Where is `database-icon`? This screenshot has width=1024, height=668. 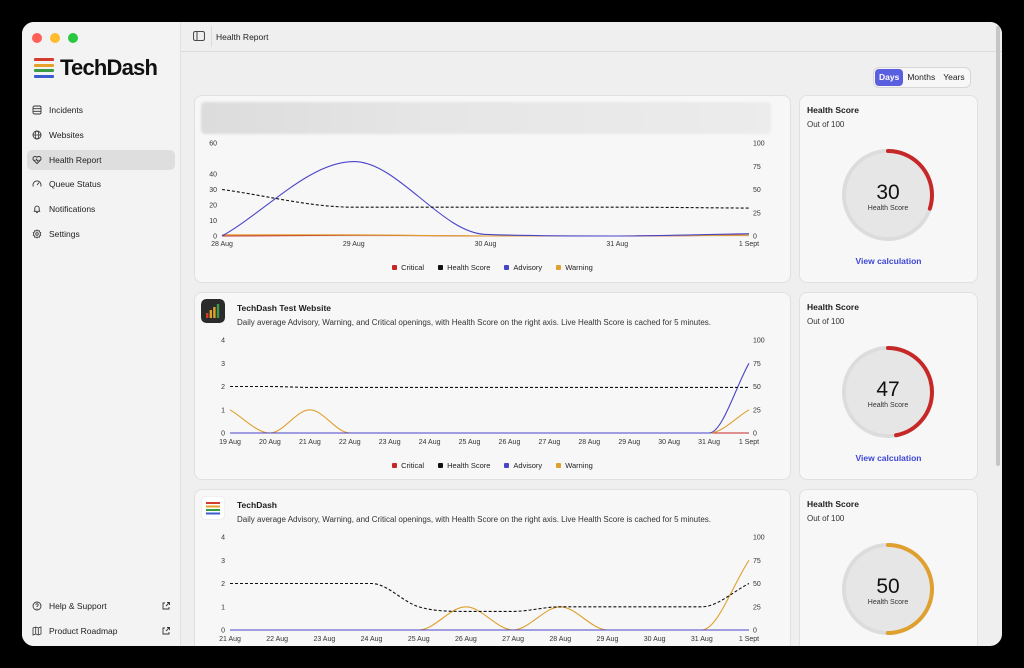
database-icon is located at coordinates (37, 110).